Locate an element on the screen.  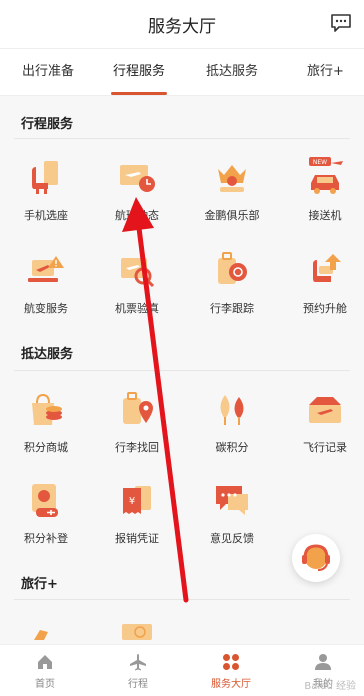
service-label: 金鹏俱乐部 is located at coordinates (232, 215).